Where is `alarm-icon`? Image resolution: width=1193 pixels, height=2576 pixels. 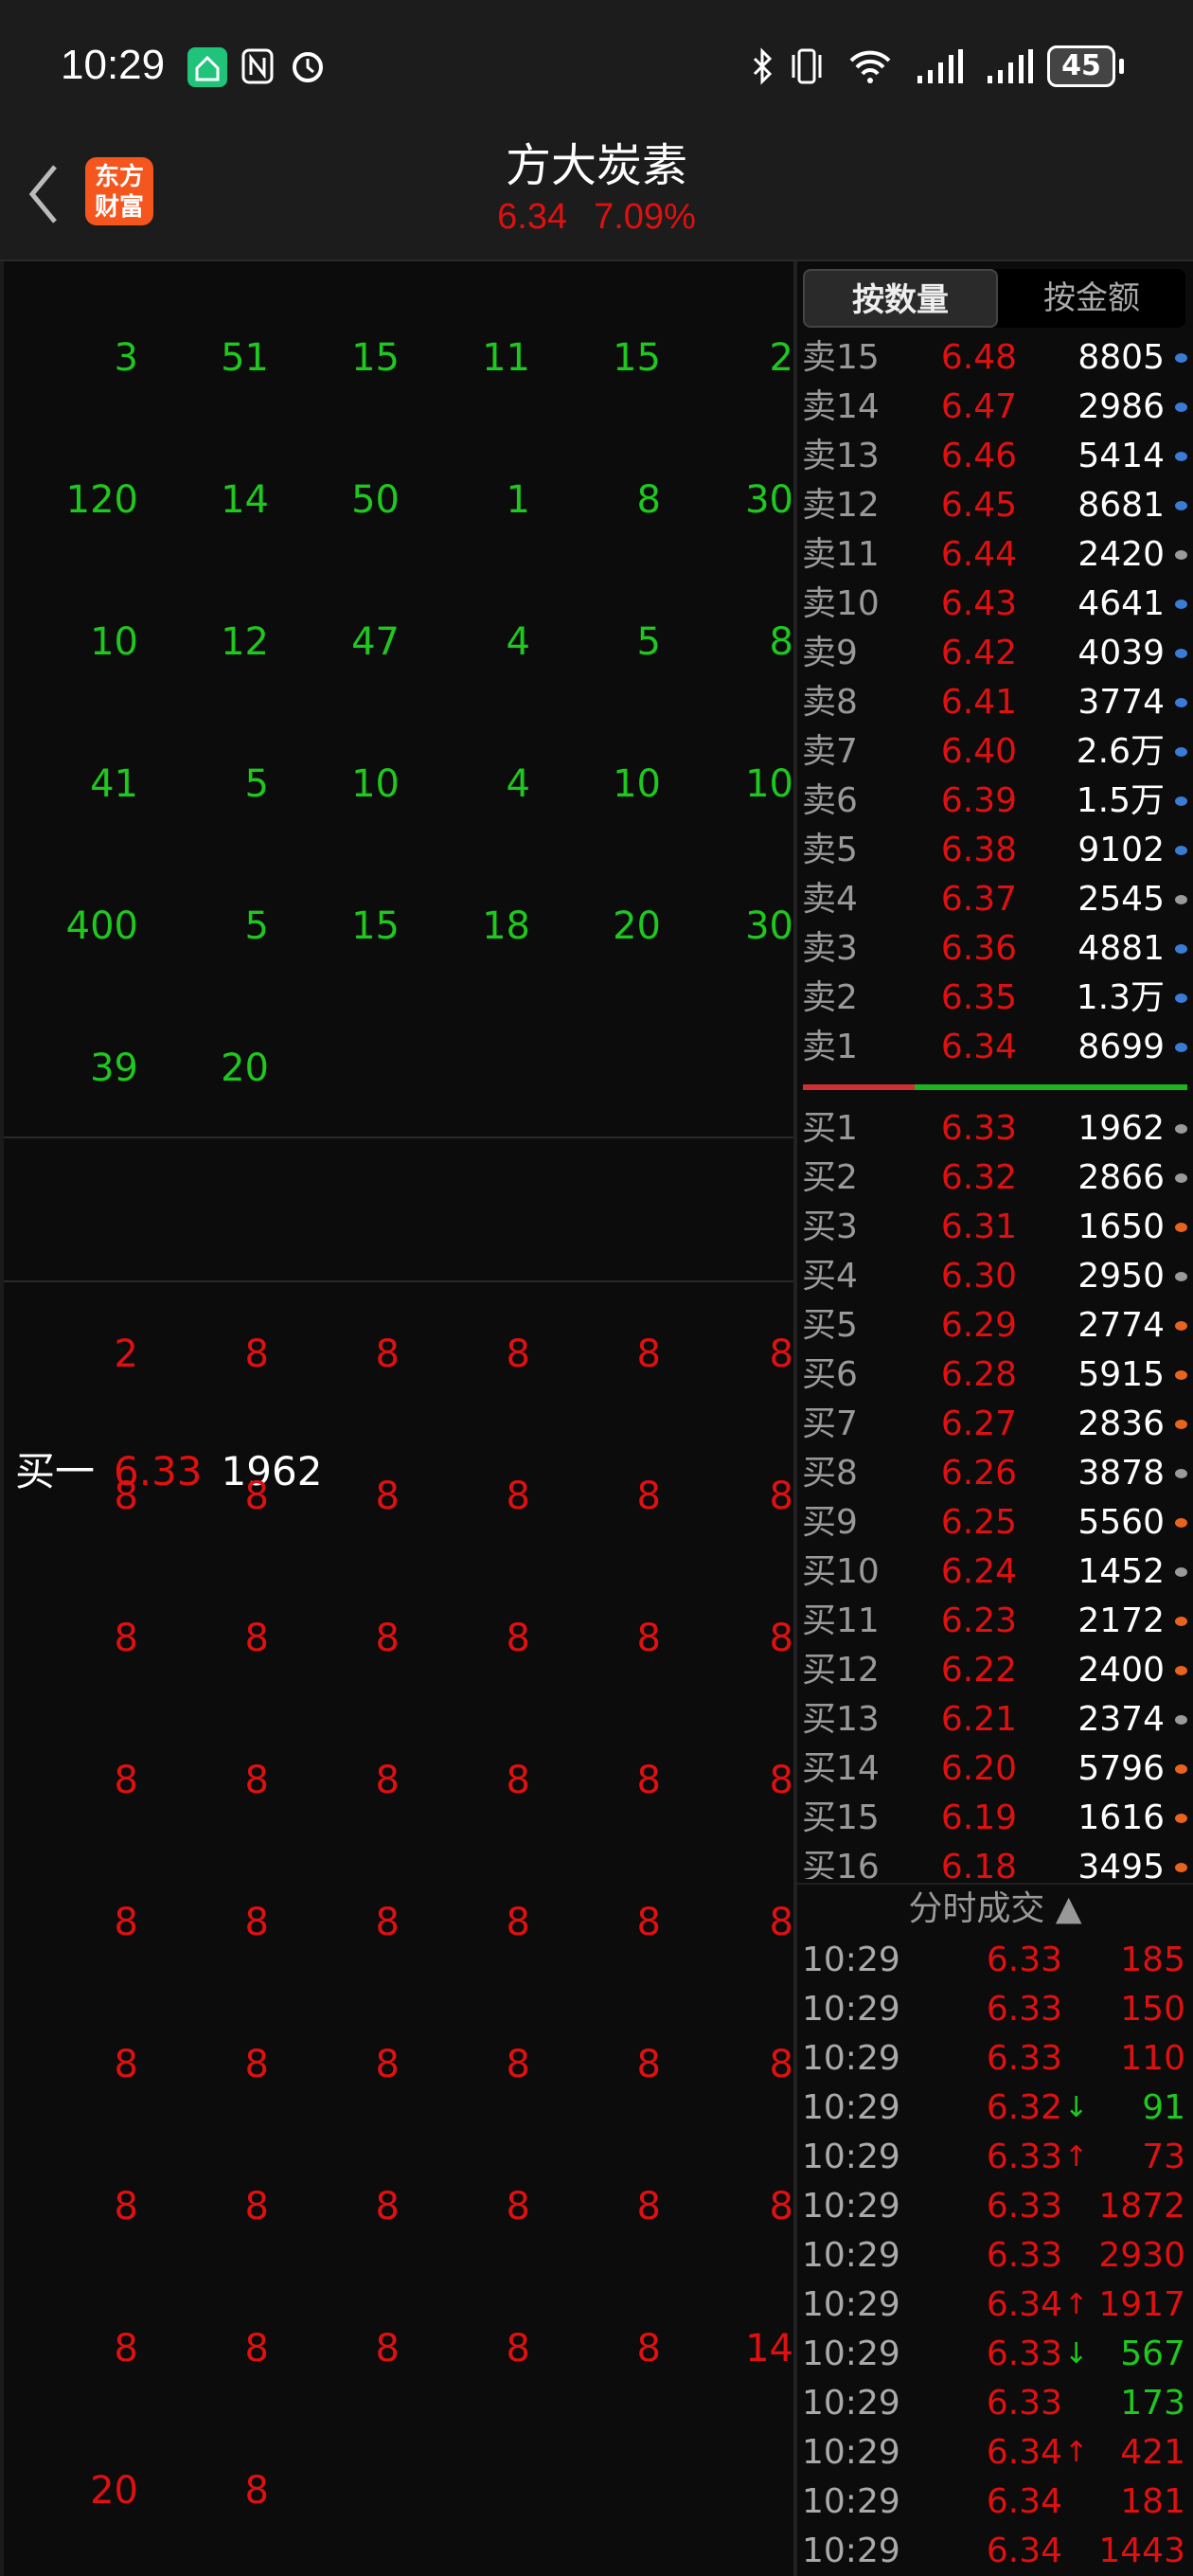 alarm-icon is located at coordinates (308, 66).